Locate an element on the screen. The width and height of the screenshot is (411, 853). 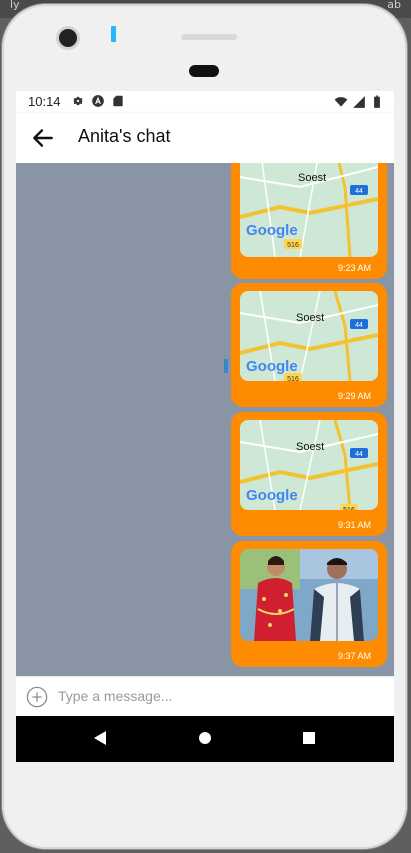
a-circle-icon is located at coordinates (98, 101).